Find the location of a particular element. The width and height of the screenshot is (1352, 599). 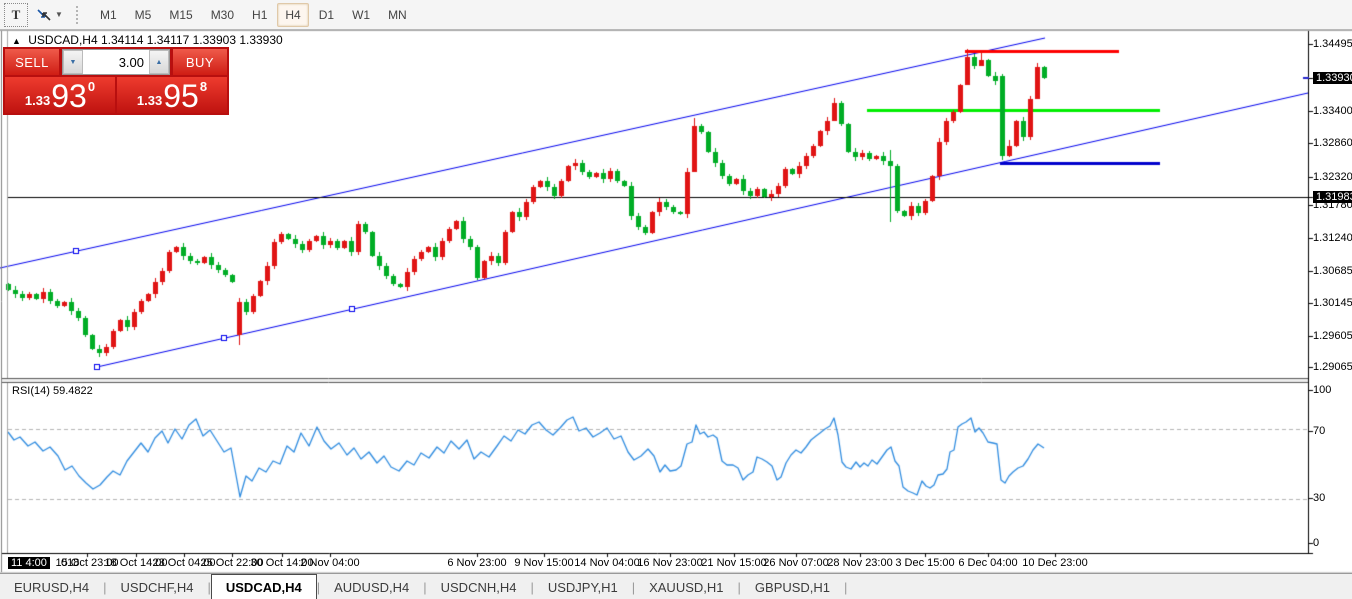

tab-usdchf-h4: USDCHF,H4 is located at coordinates (157, 586).